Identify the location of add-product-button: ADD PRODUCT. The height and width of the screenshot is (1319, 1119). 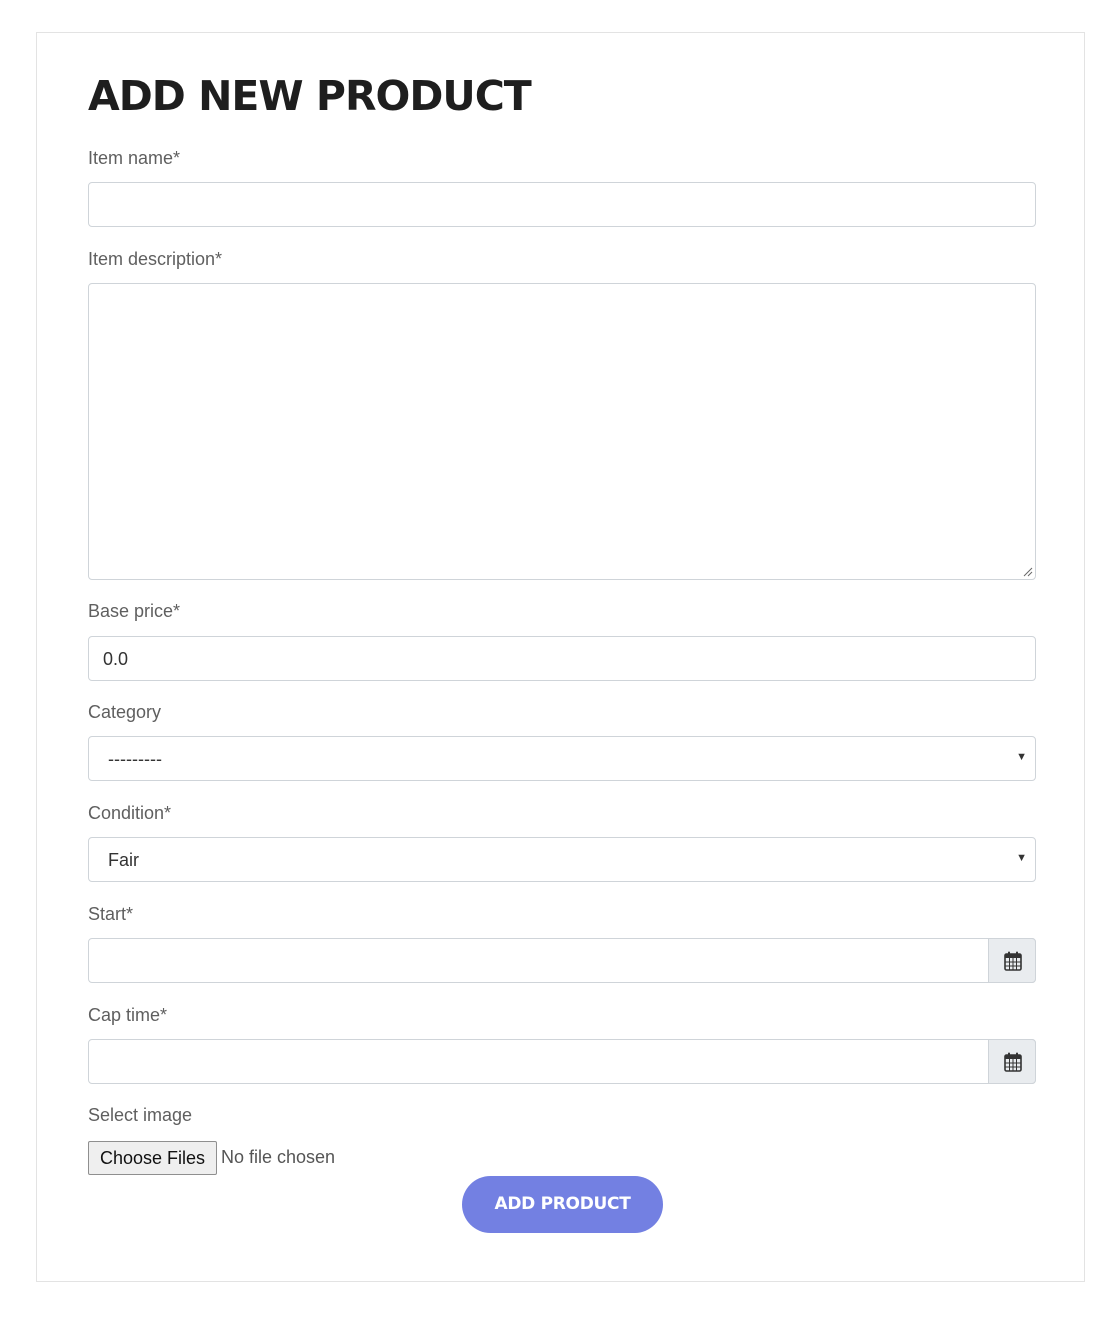
(562, 1204).